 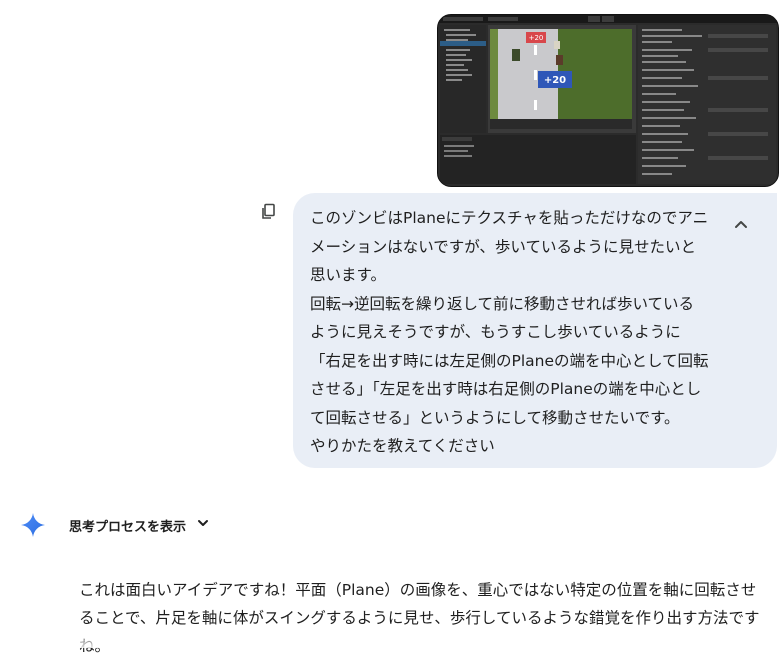 I want to click on attached-image: +20 +20, so click(x=608, y=100).